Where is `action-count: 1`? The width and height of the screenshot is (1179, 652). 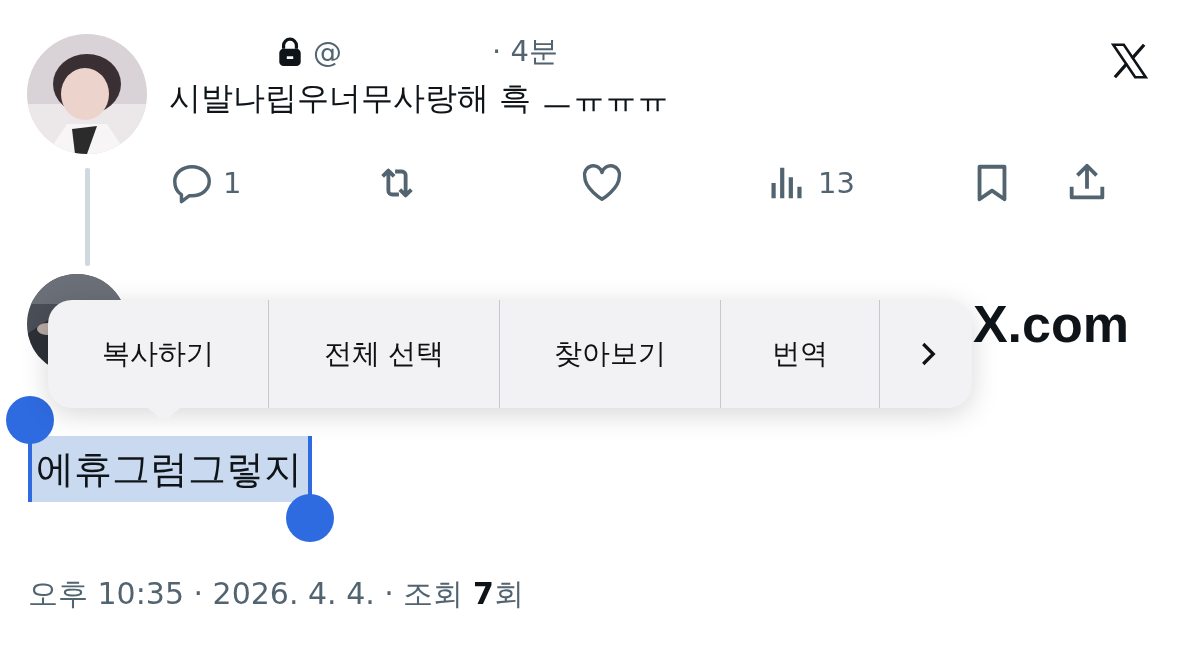 action-count: 1 is located at coordinates (232, 183).